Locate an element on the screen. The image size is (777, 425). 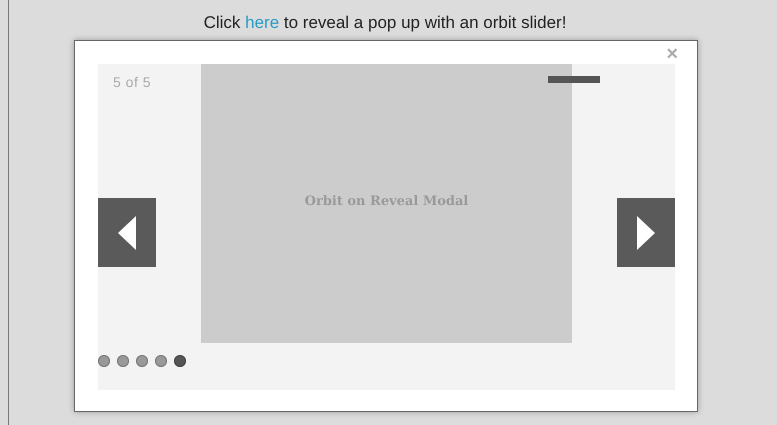
left-triangle-icon is located at coordinates (127, 233).